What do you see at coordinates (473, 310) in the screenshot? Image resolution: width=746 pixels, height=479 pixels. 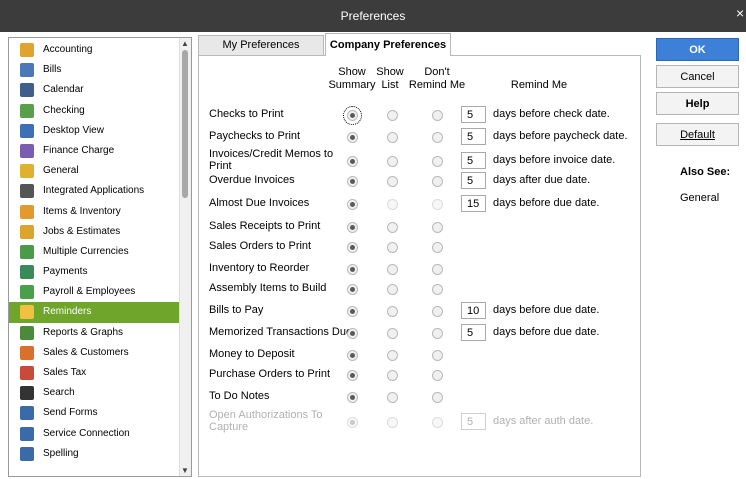 I see `days-input: 10` at bounding box center [473, 310].